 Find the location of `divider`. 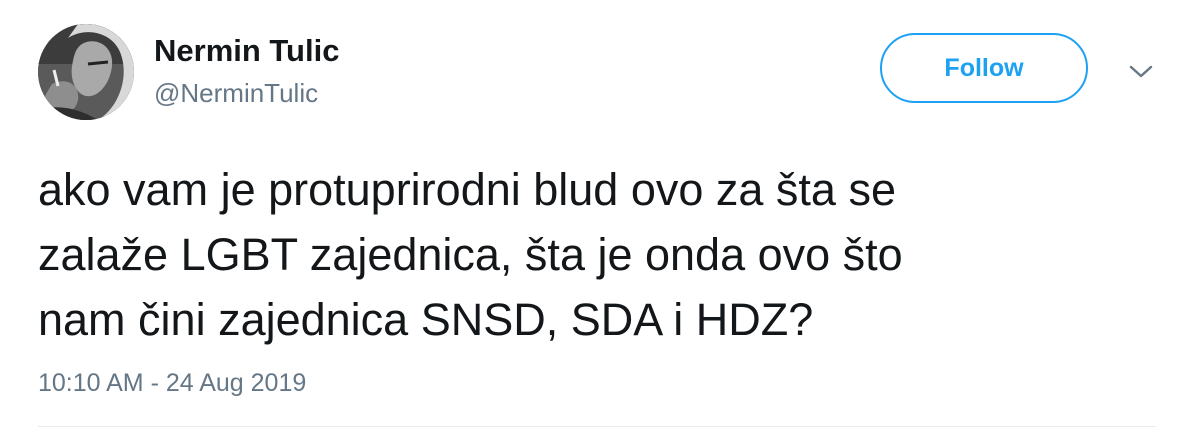

divider is located at coordinates (597, 426).